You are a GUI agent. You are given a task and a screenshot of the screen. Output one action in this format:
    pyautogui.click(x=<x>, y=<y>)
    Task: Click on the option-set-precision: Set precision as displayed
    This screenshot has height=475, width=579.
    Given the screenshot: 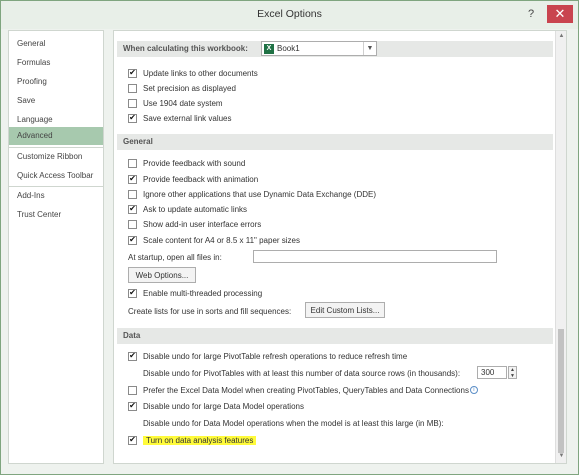 What is the action you would take?
    pyautogui.click(x=182, y=88)
    